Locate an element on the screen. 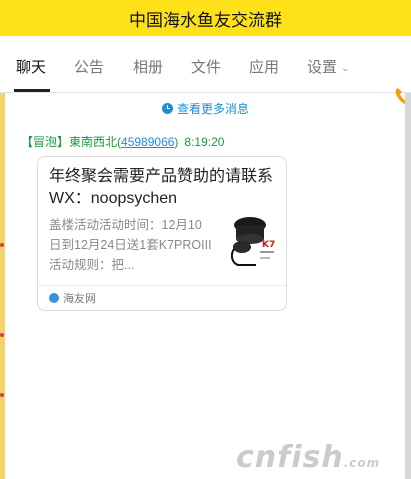 This screenshot has width=411, height=479. watermark-text: cnfish is located at coordinates (290, 457).